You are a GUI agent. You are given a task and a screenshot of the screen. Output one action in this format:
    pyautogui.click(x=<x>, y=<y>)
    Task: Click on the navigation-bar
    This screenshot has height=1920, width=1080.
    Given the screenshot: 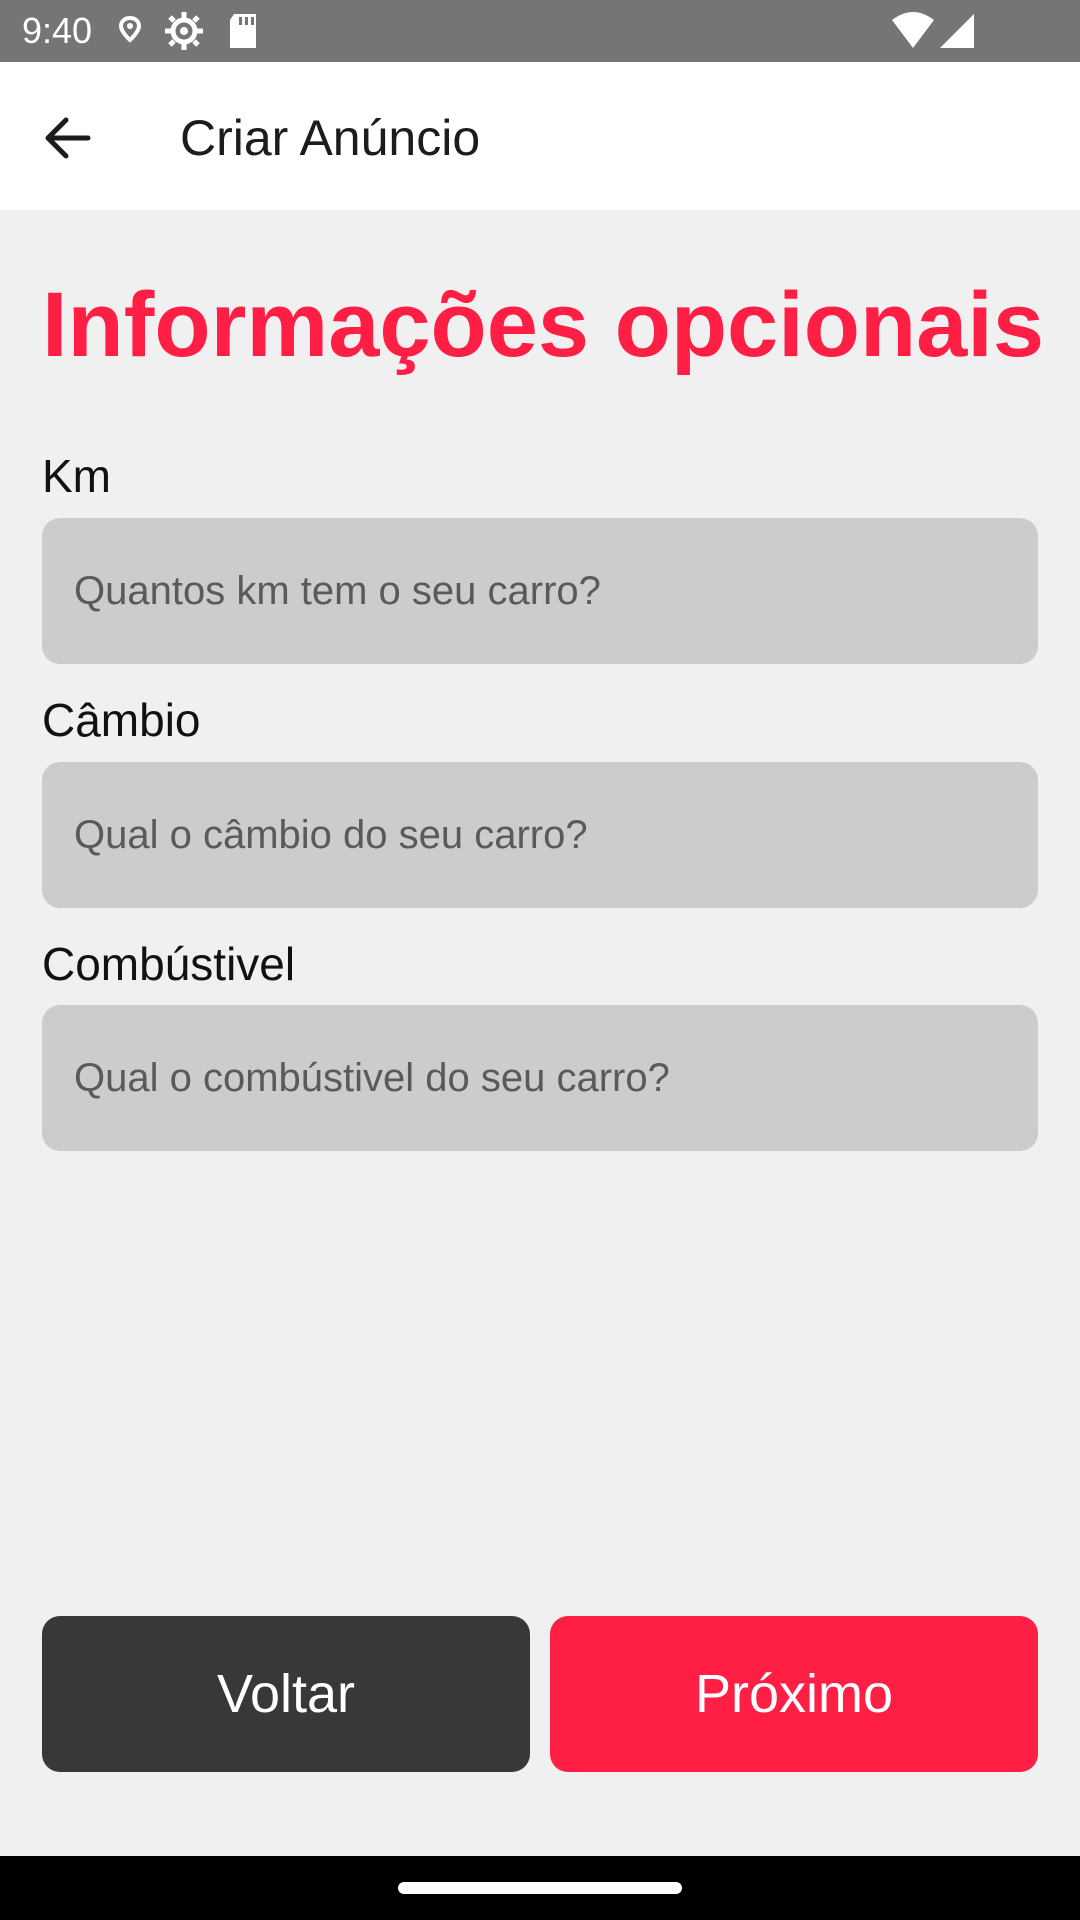 What is the action you would take?
    pyautogui.click(x=540, y=1888)
    